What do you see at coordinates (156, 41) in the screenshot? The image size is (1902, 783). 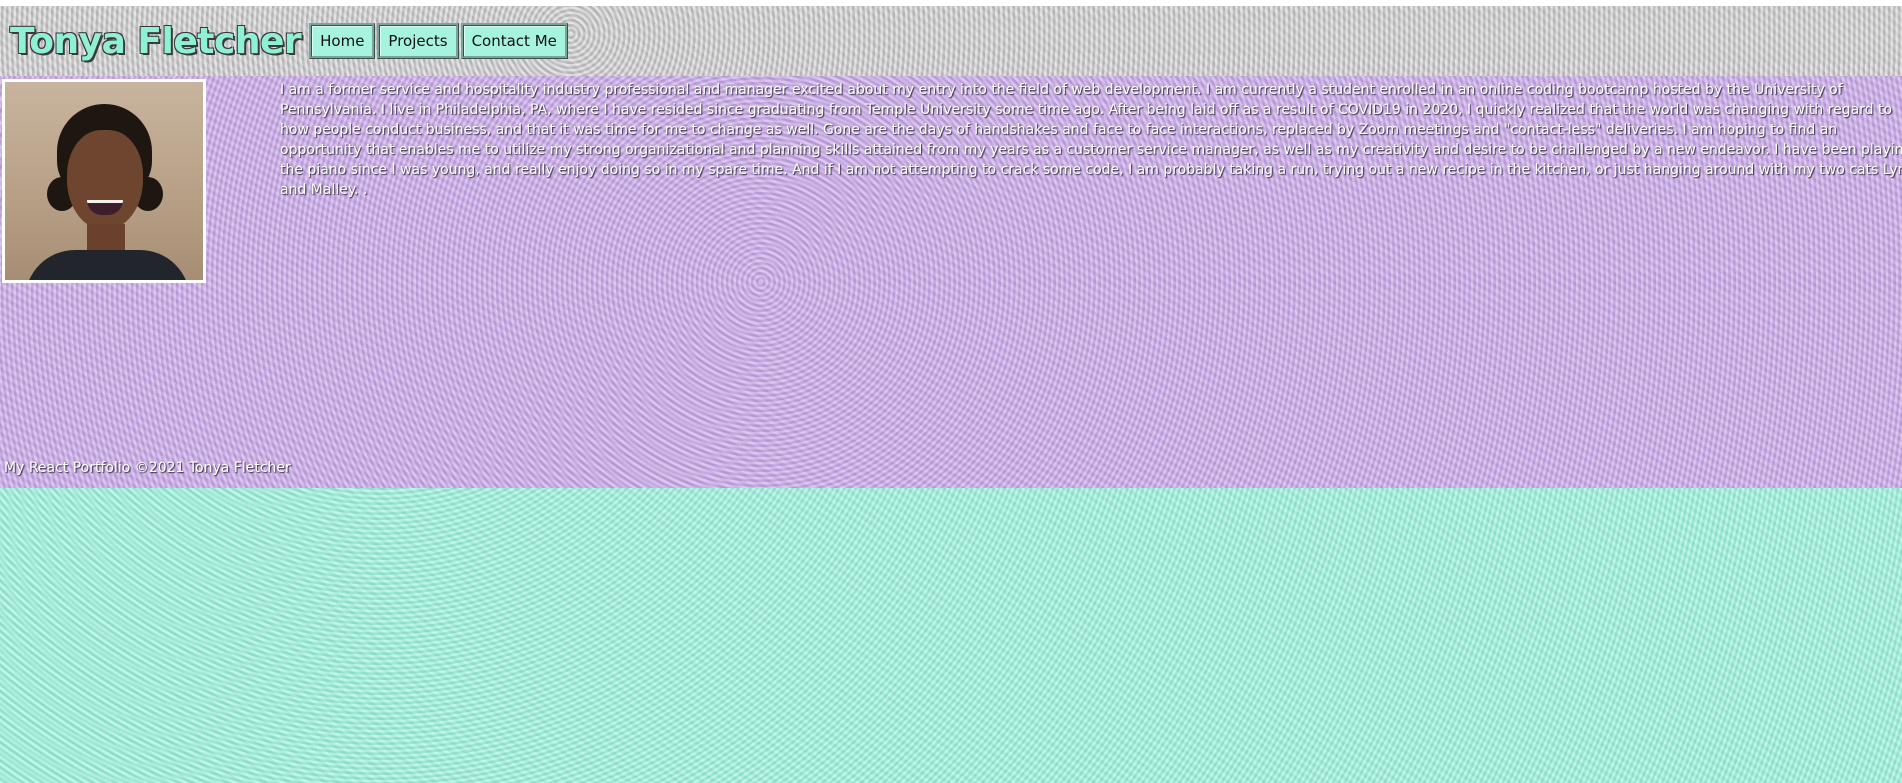 I see `site-title: Tonya Fletcher` at bounding box center [156, 41].